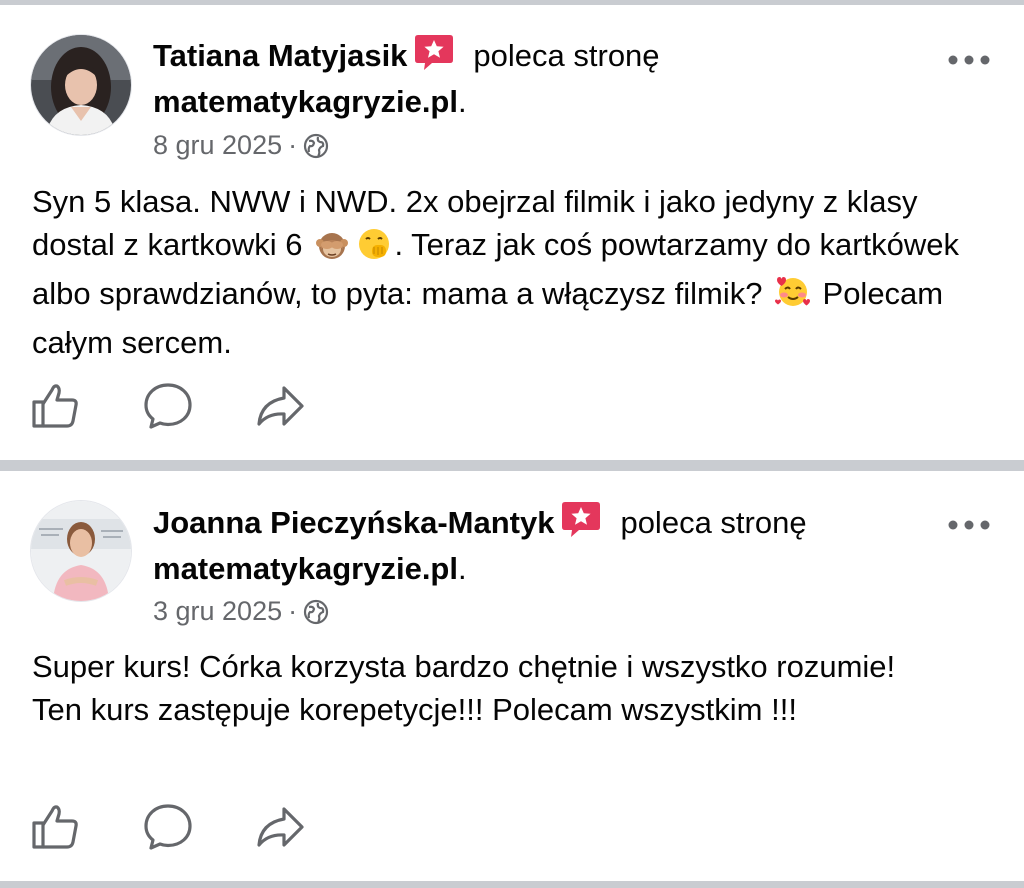 This screenshot has width=1024, height=888. What do you see at coordinates (512, 884) in the screenshot?
I see `bottom-divider` at bounding box center [512, 884].